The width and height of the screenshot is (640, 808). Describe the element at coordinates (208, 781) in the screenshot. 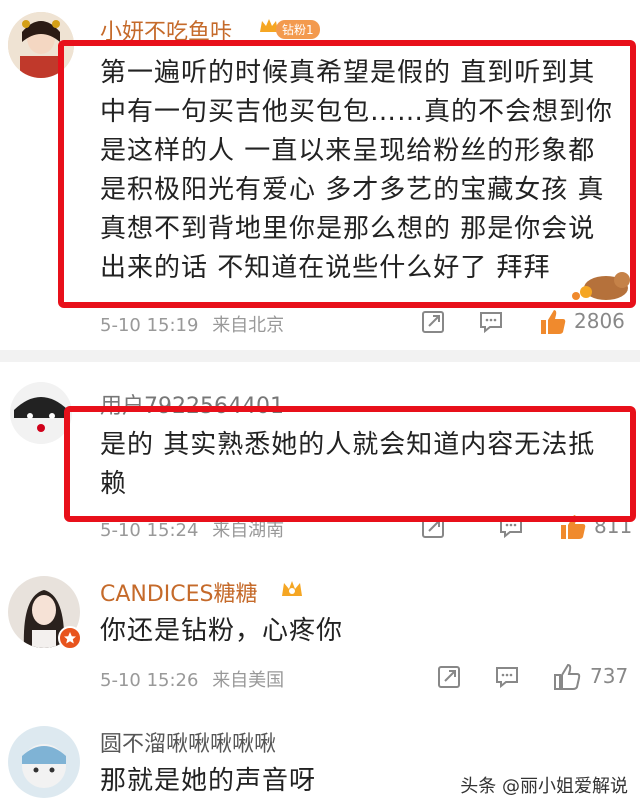

I see `comment-text: 那就是她的声音呀` at that location.